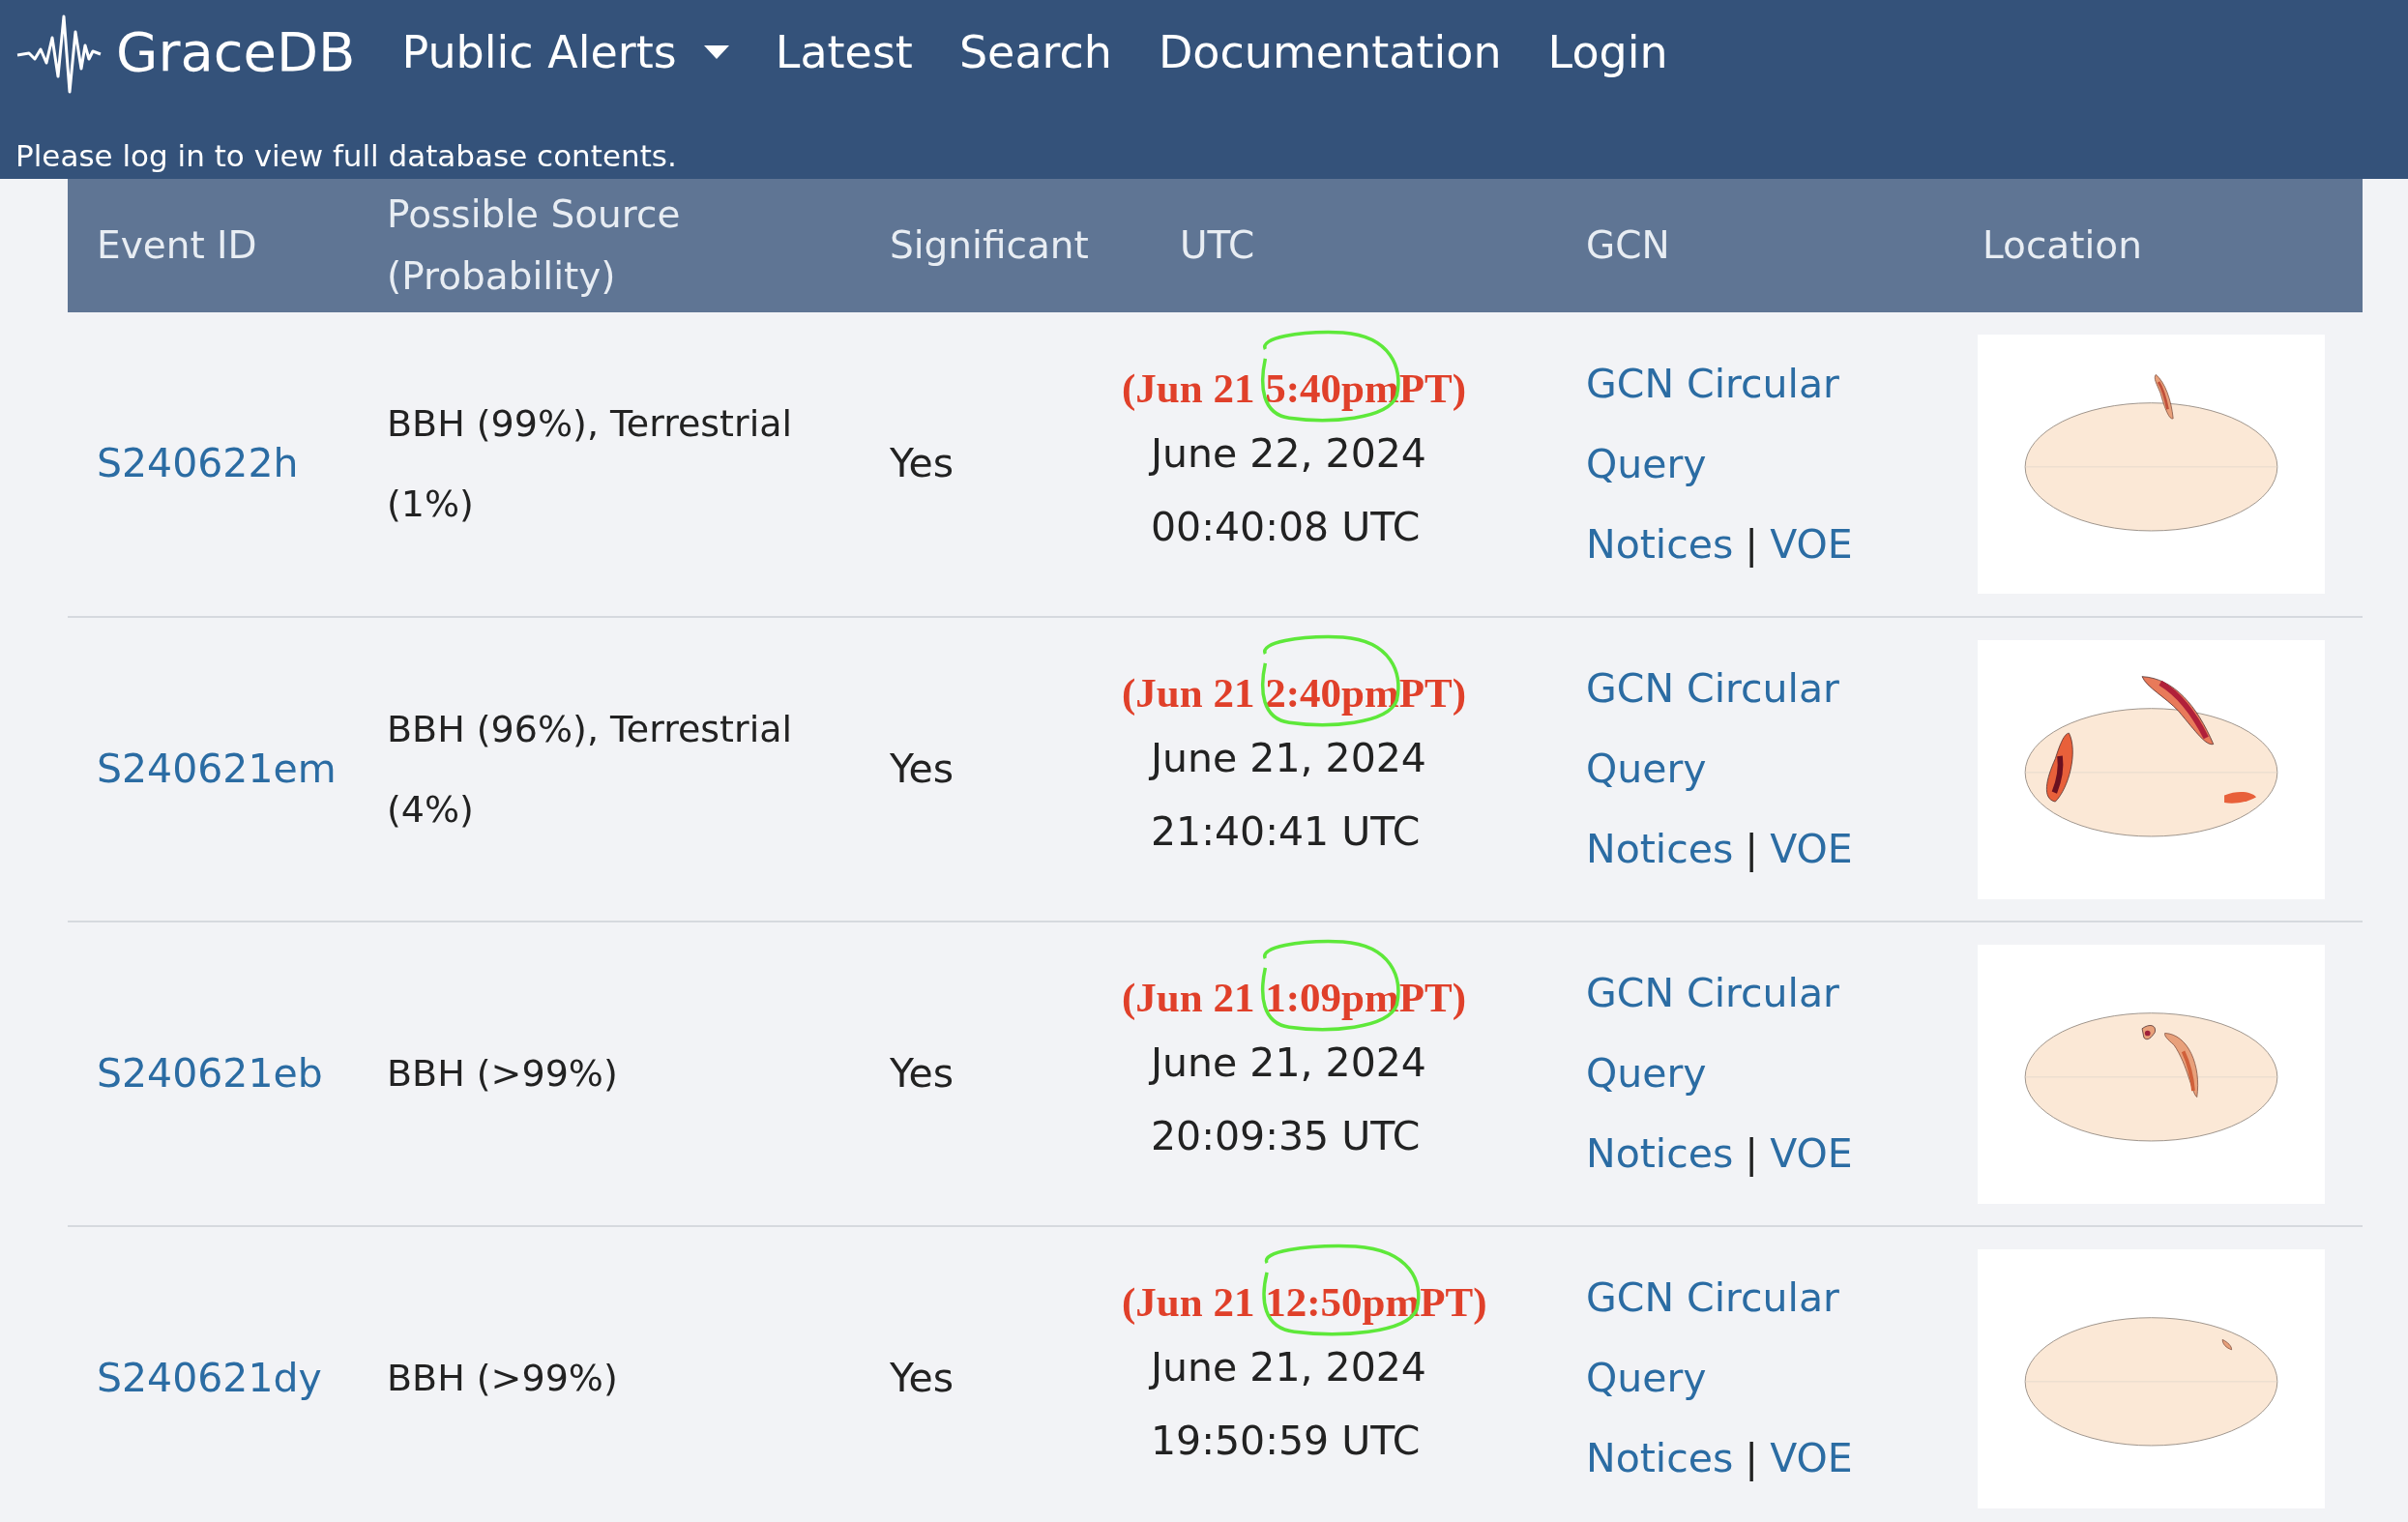  What do you see at coordinates (590, 464) in the screenshot?
I see `source-text: BBH (99%), Terrestrial (1%)` at bounding box center [590, 464].